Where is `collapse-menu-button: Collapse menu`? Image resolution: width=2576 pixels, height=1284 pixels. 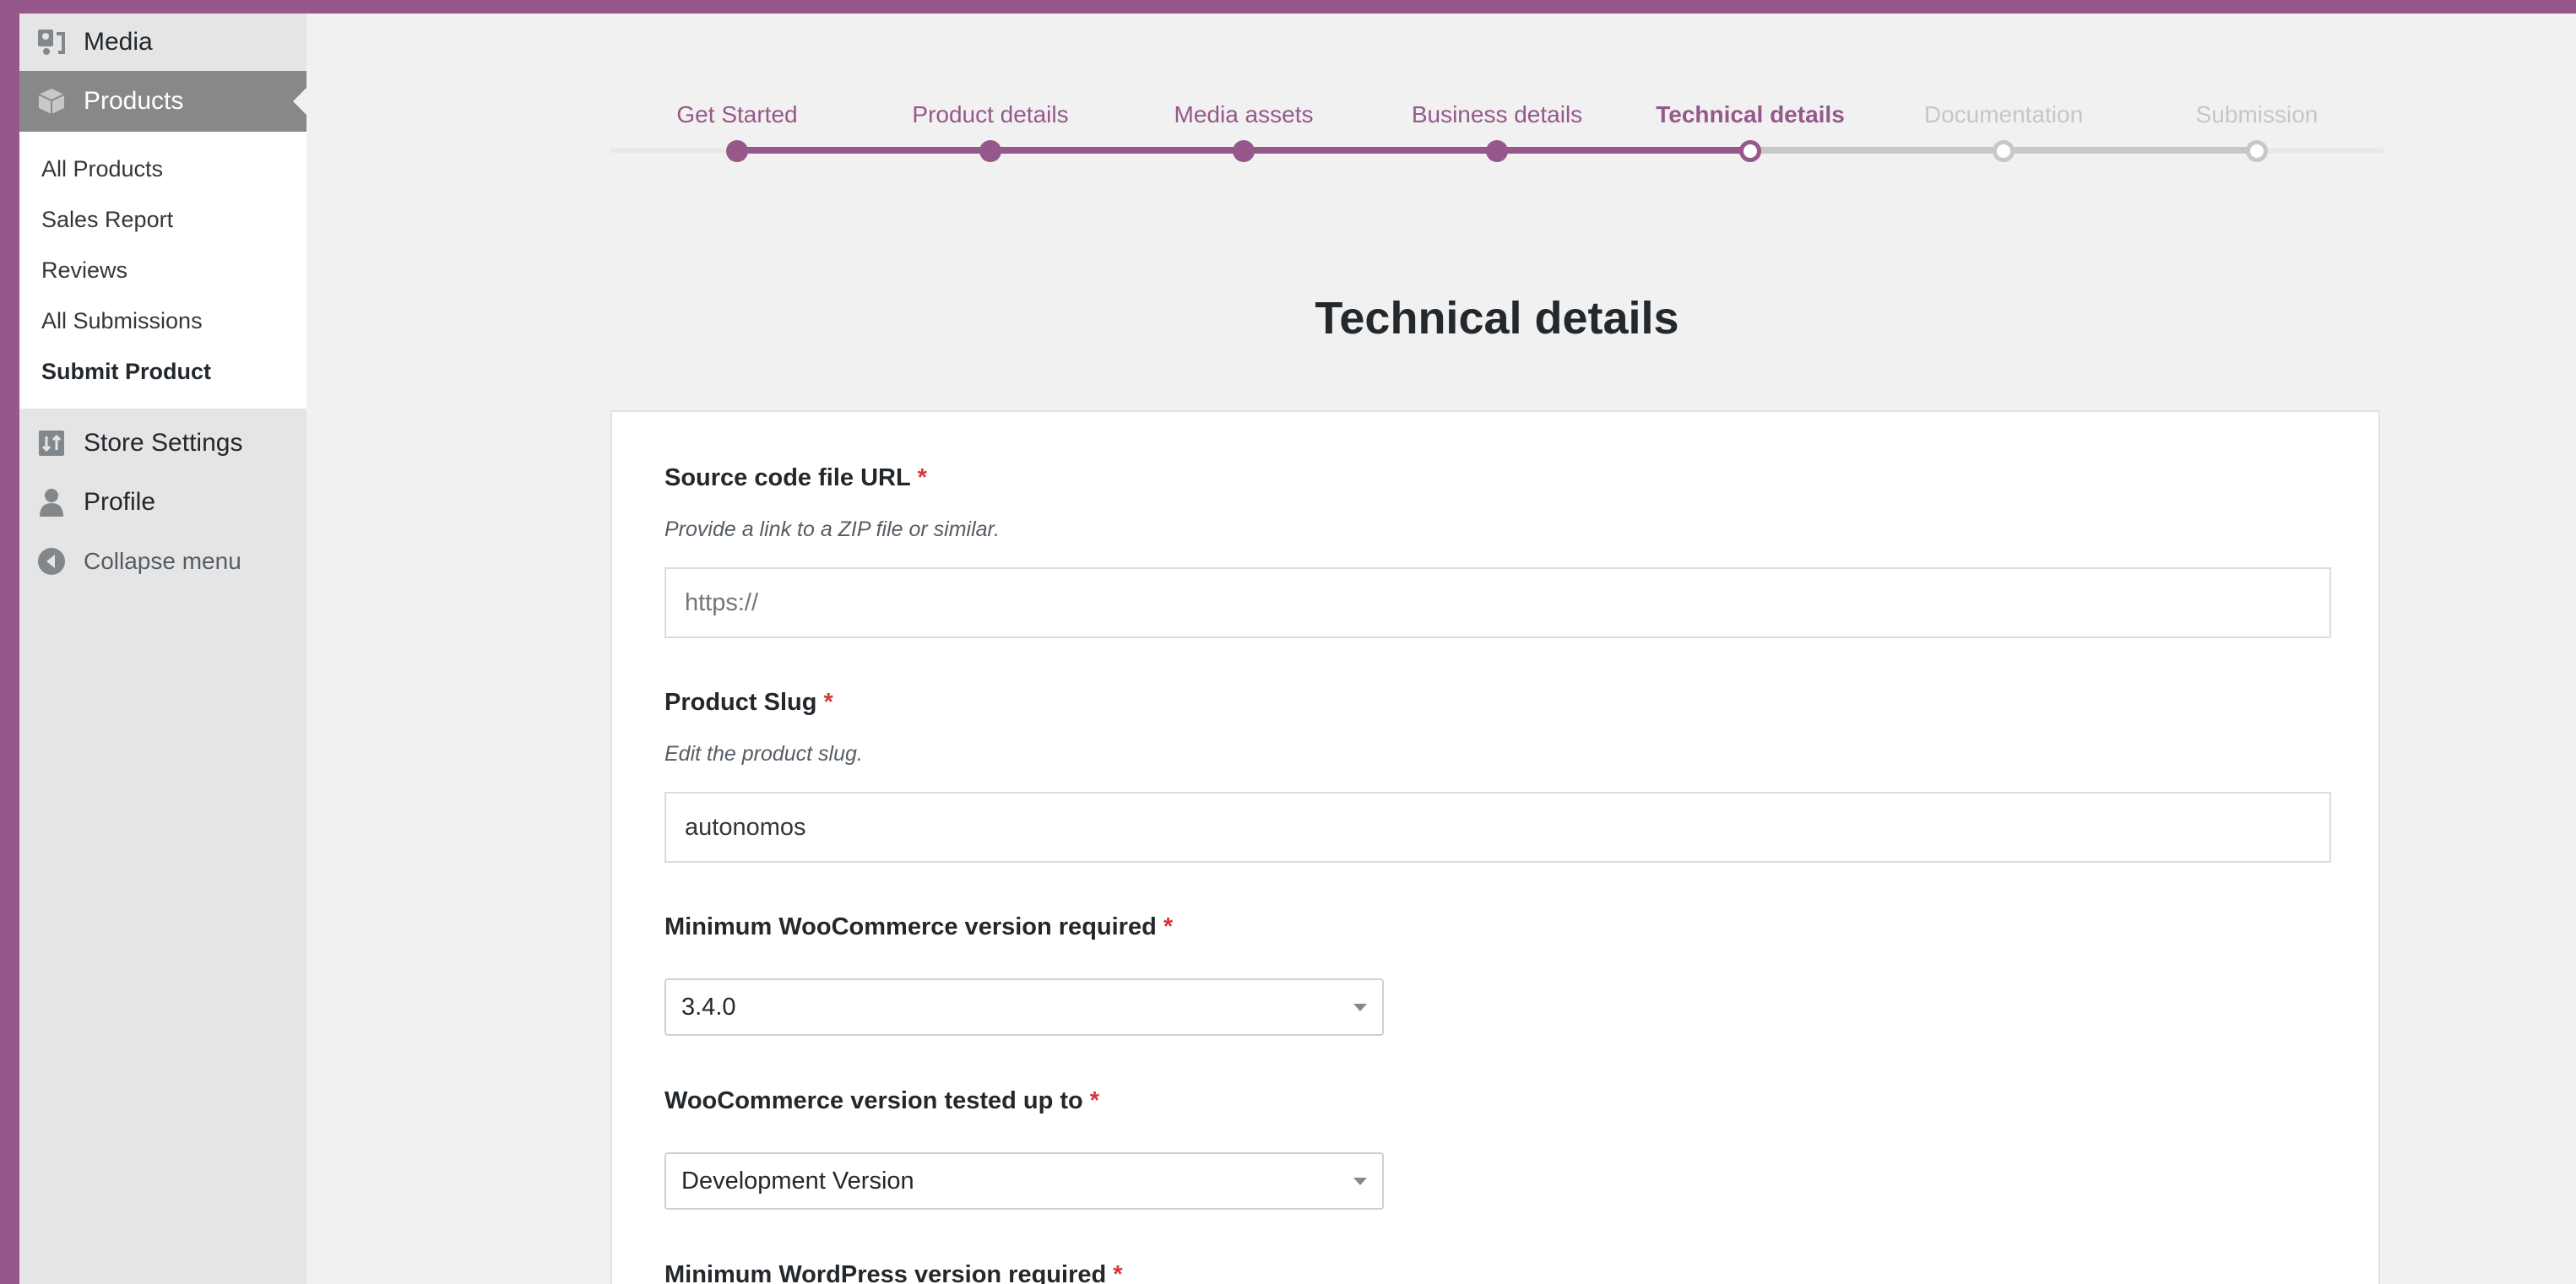 collapse-menu-button: Collapse menu is located at coordinates (162, 561).